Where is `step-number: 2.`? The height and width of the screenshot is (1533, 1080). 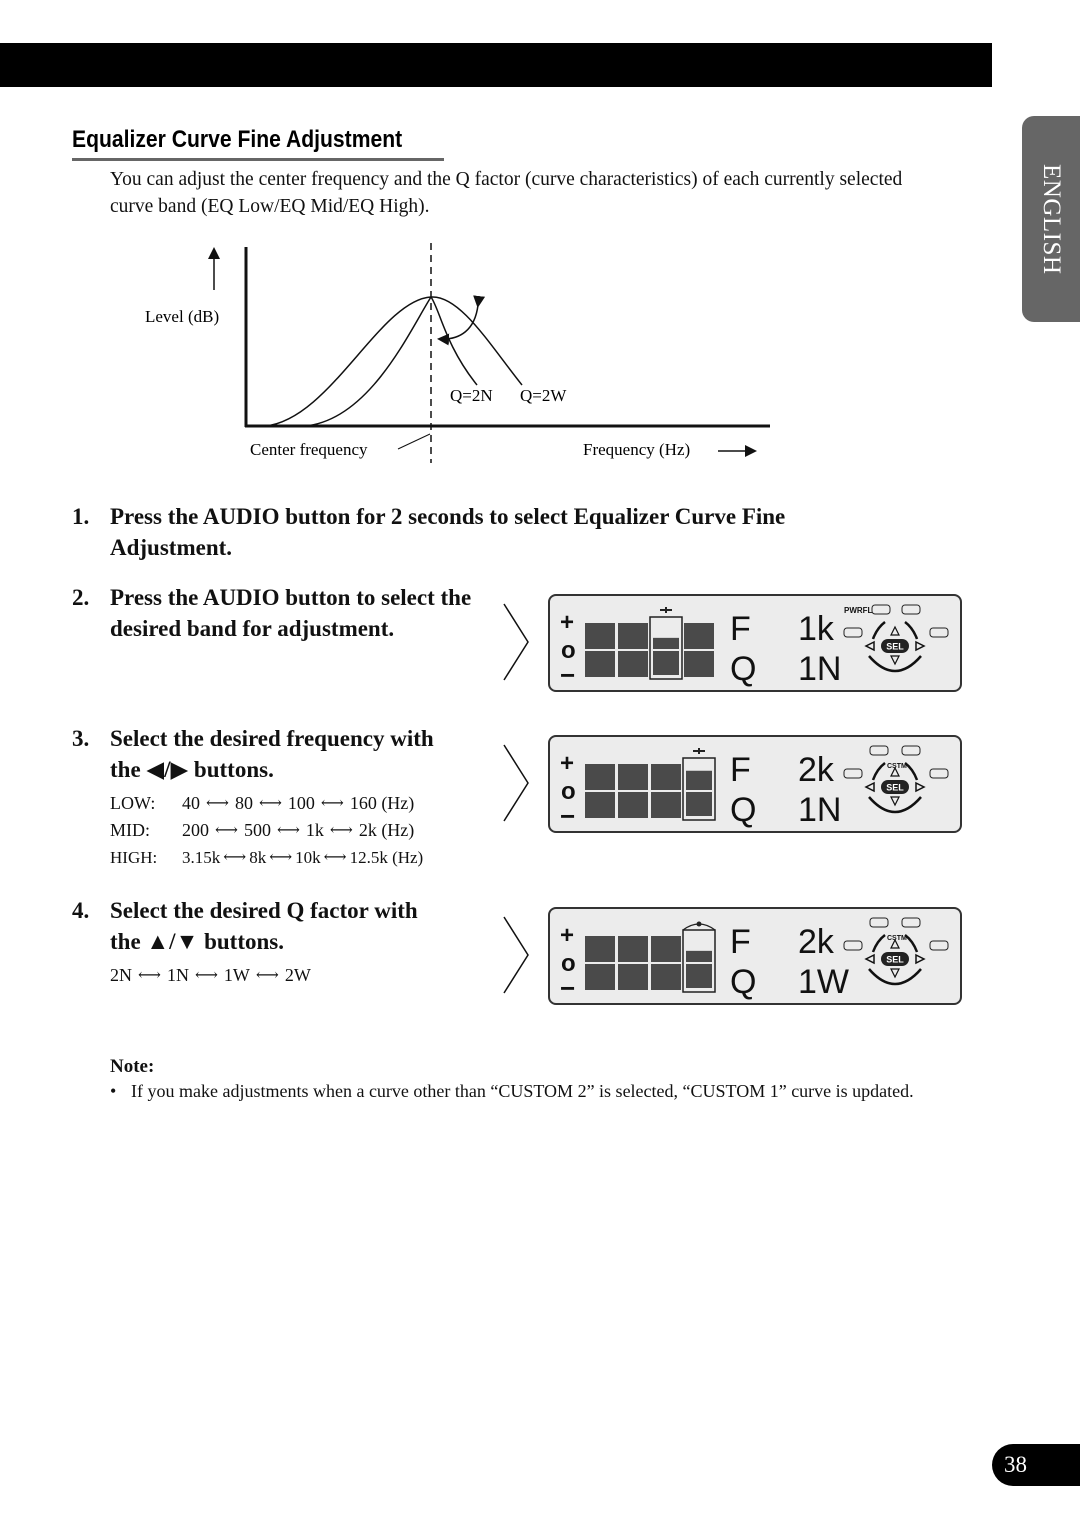 step-number: 2. is located at coordinates (81, 597).